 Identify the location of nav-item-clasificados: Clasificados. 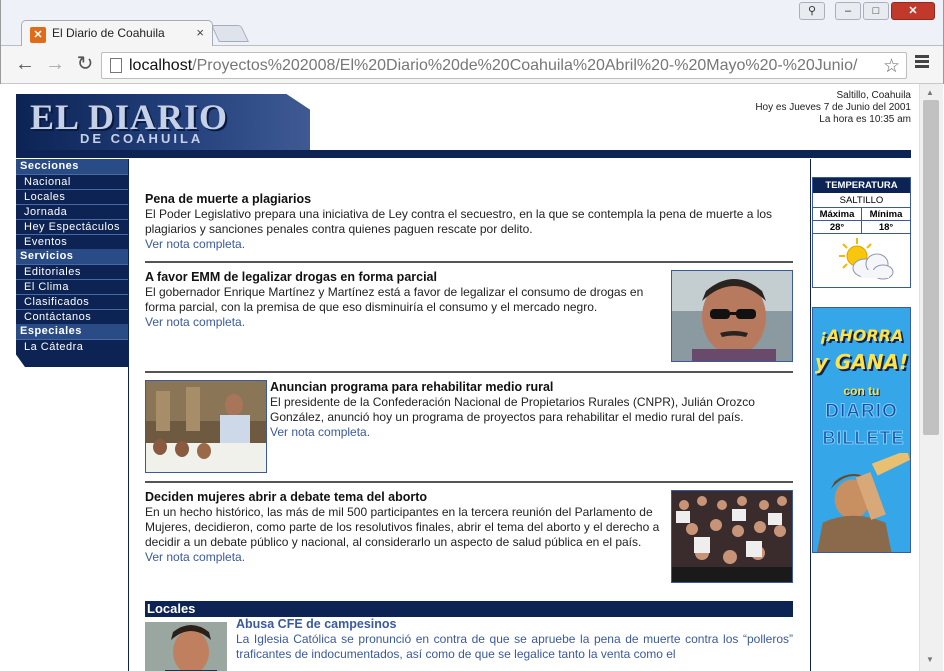
(72, 301).